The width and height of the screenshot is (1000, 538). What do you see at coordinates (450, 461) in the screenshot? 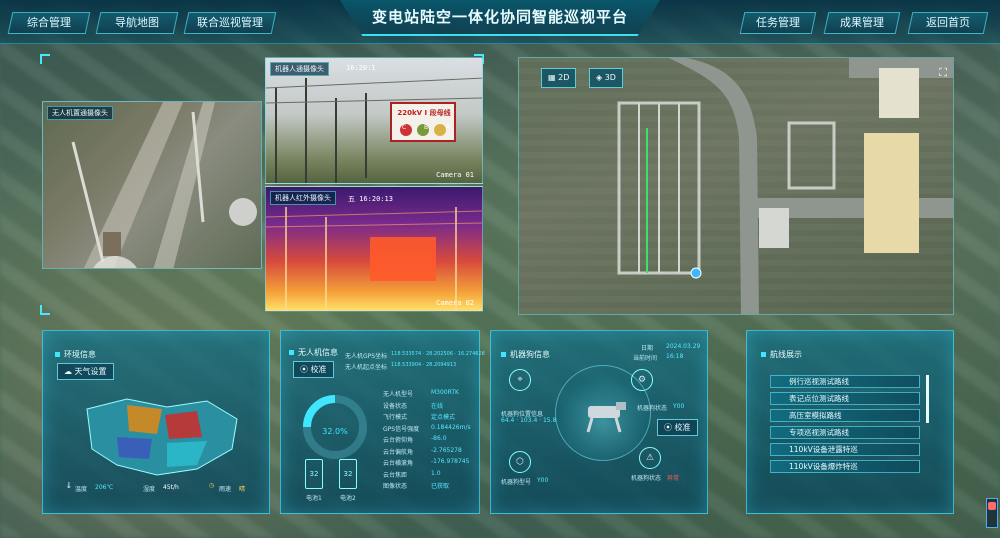
I see `uav-field-value: -176.978745` at bounding box center [450, 461].